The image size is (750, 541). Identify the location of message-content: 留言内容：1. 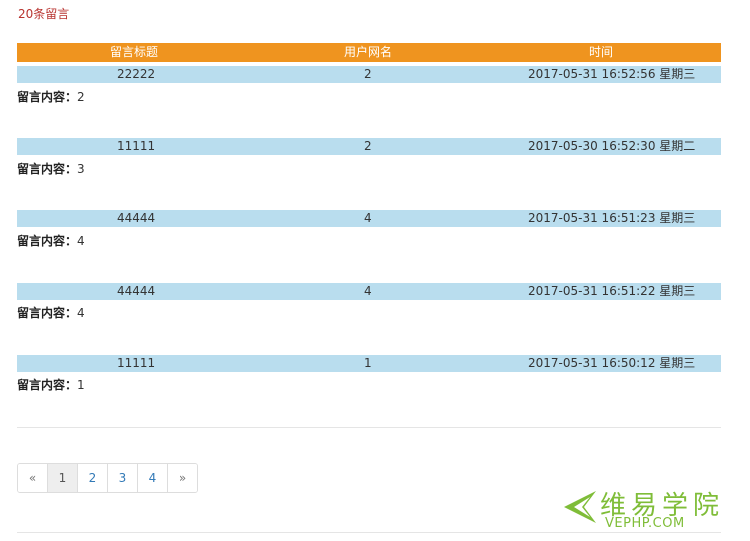
(51, 384).